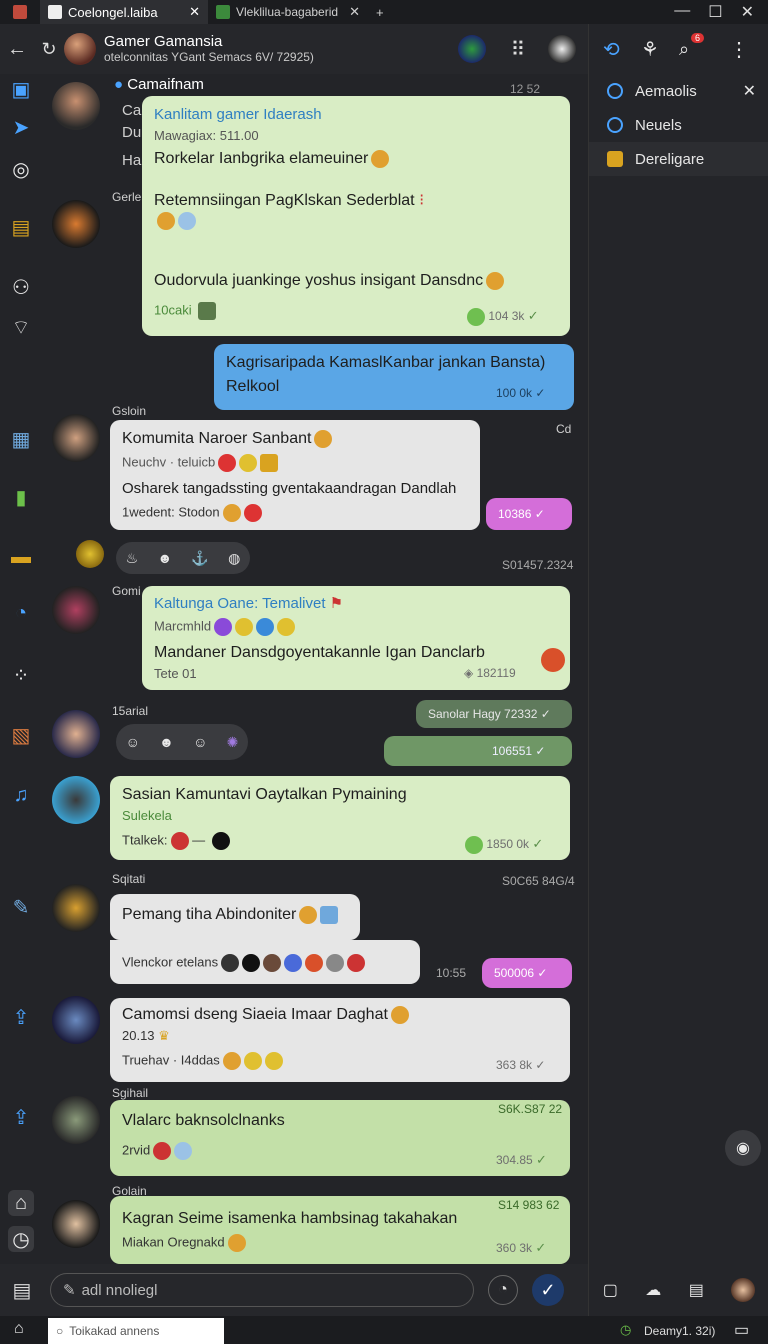 This screenshot has width=768, height=1344. Describe the element at coordinates (235, 917) in the screenshot. I see `message-bubble: Pemang tiha Abindoniter` at that location.